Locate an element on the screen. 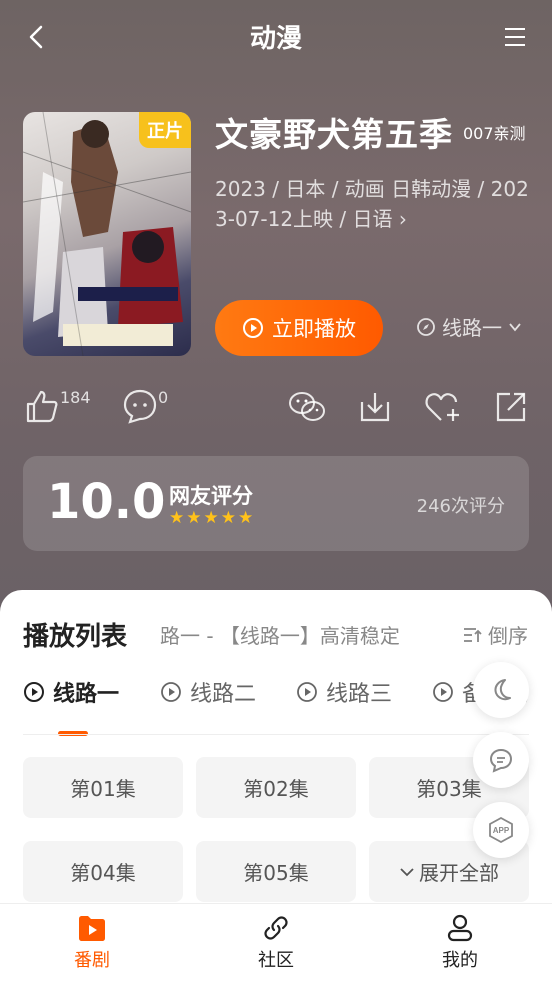 The height and width of the screenshot is (981, 552). svg-text: APP is located at coordinates (501, 830).